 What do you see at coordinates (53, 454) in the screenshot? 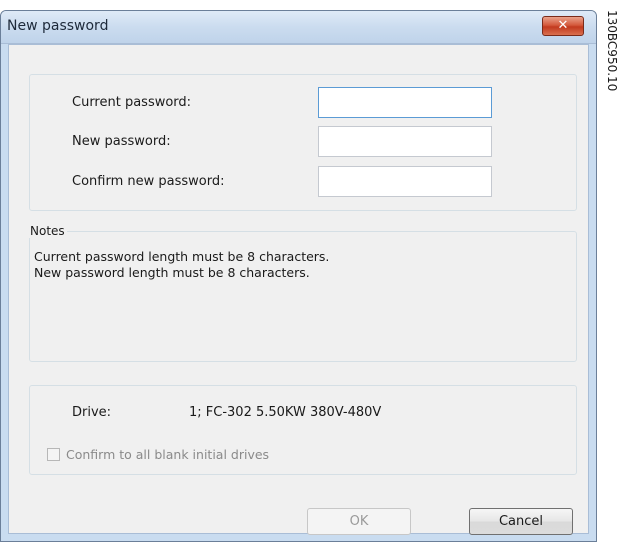
I see `confirm-all-checkbox` at bounding box center [53, 454].